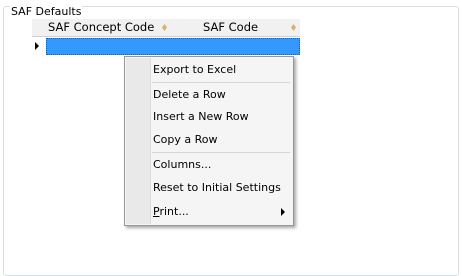  Describe the element at coordinates (195, 69) in the screenshot. I see `menu-item-label: Export to Excel` at that location.